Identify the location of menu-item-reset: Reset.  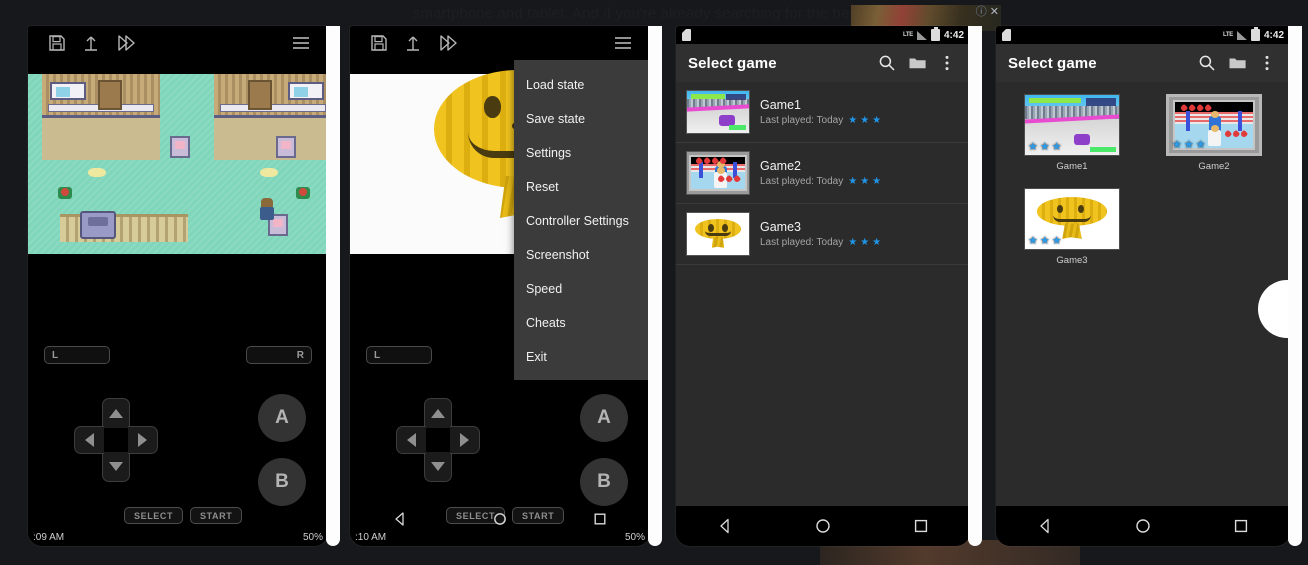
(582, 187).